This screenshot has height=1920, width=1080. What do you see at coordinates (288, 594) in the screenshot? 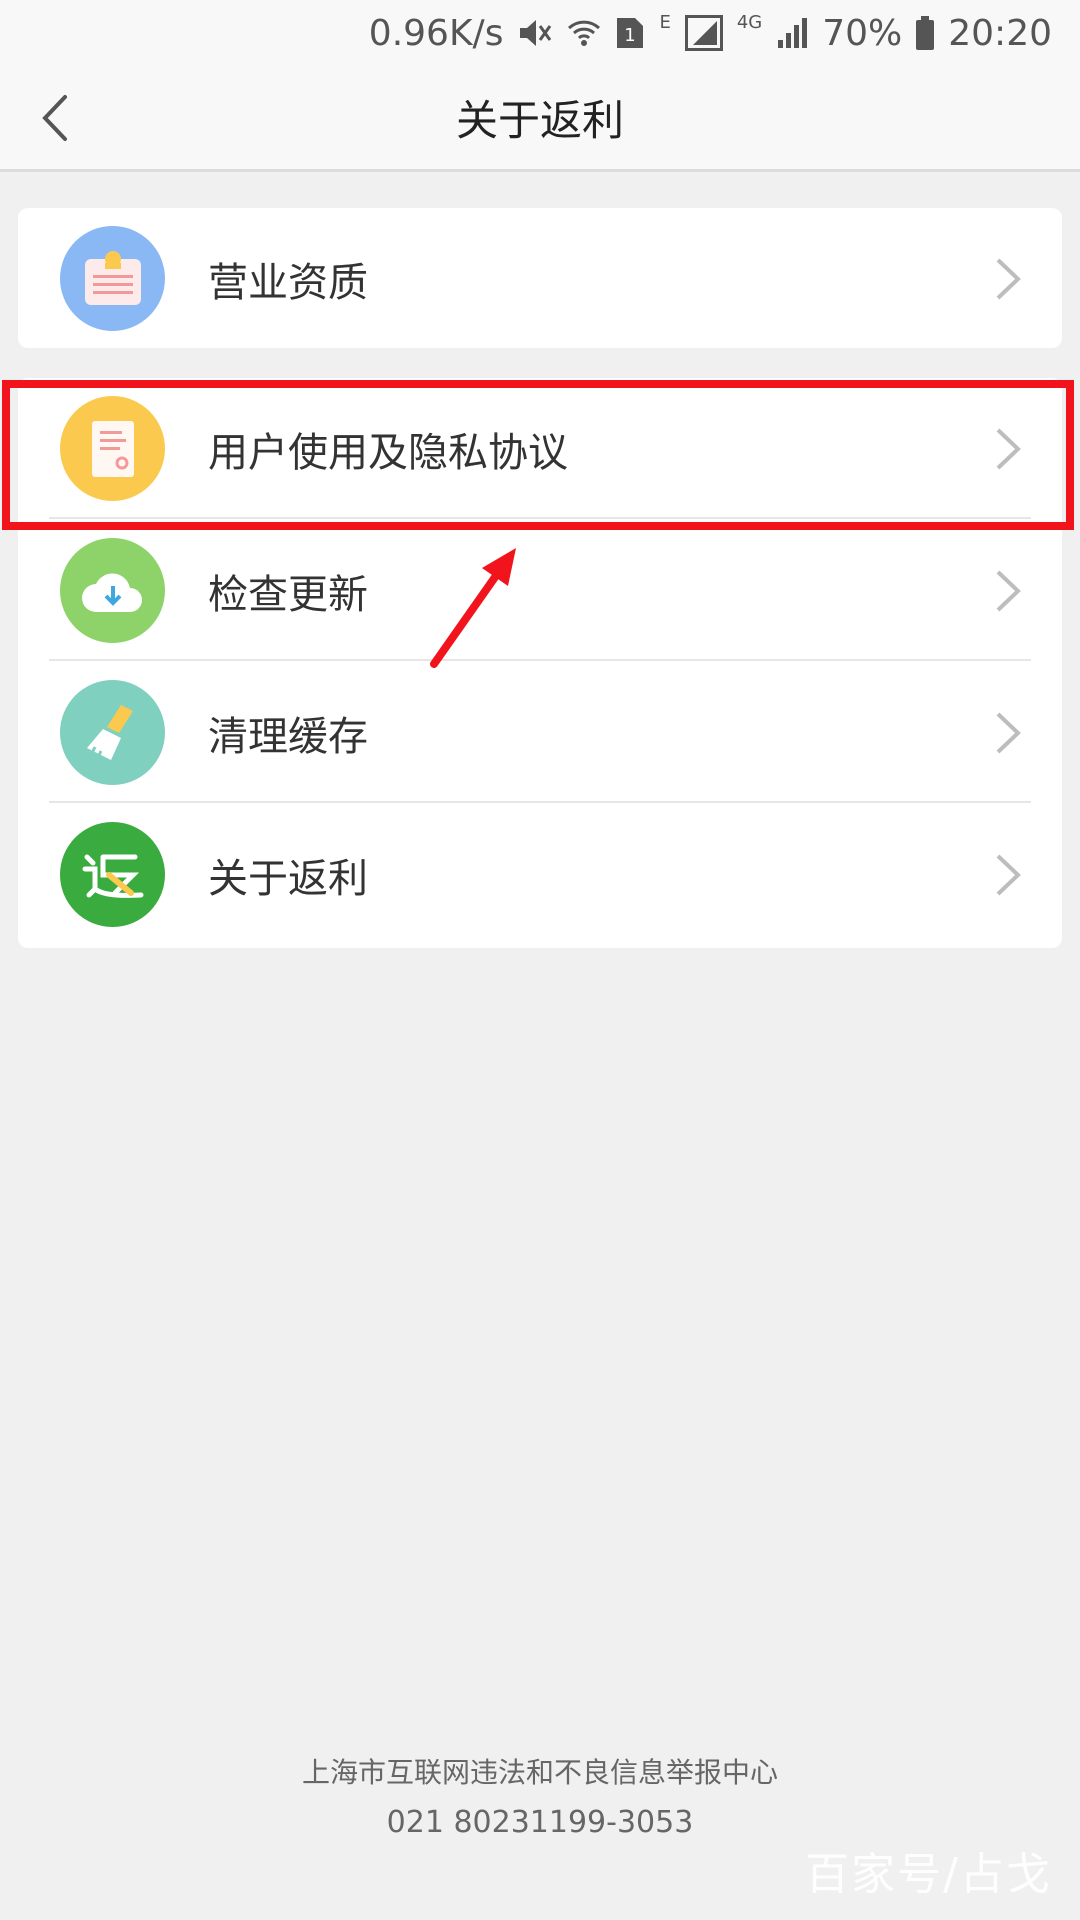
I see `menu-item-label: 检查更新` at bounding box center [288, 594].